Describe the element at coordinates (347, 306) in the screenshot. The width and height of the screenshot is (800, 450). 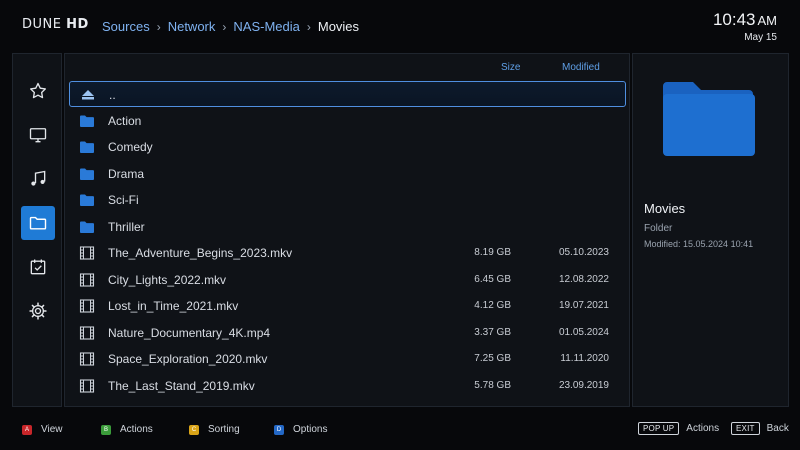
I see `file-row: Lost_in_Time_2021.mkv 4.12 GB 19.07.2021` at that location.